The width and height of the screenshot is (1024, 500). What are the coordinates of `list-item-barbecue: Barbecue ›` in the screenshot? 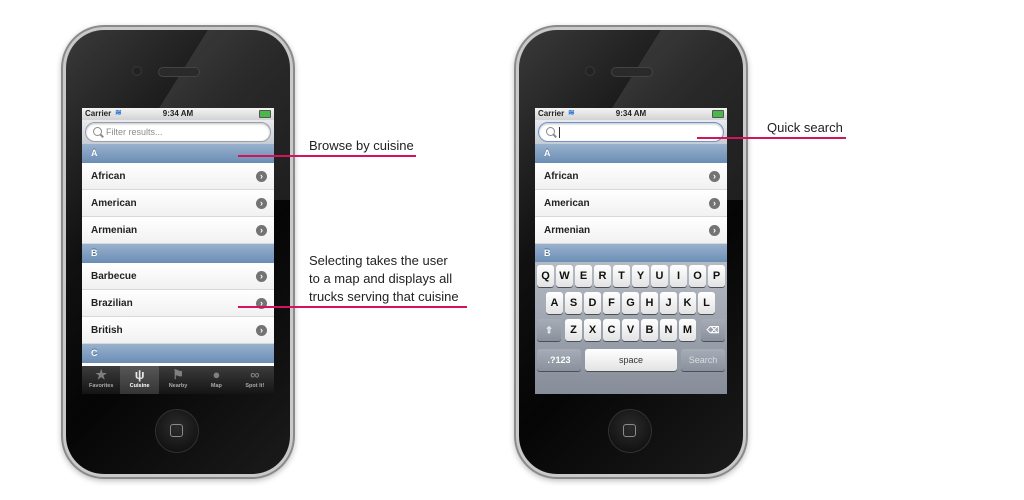 It's located at (178, 276).